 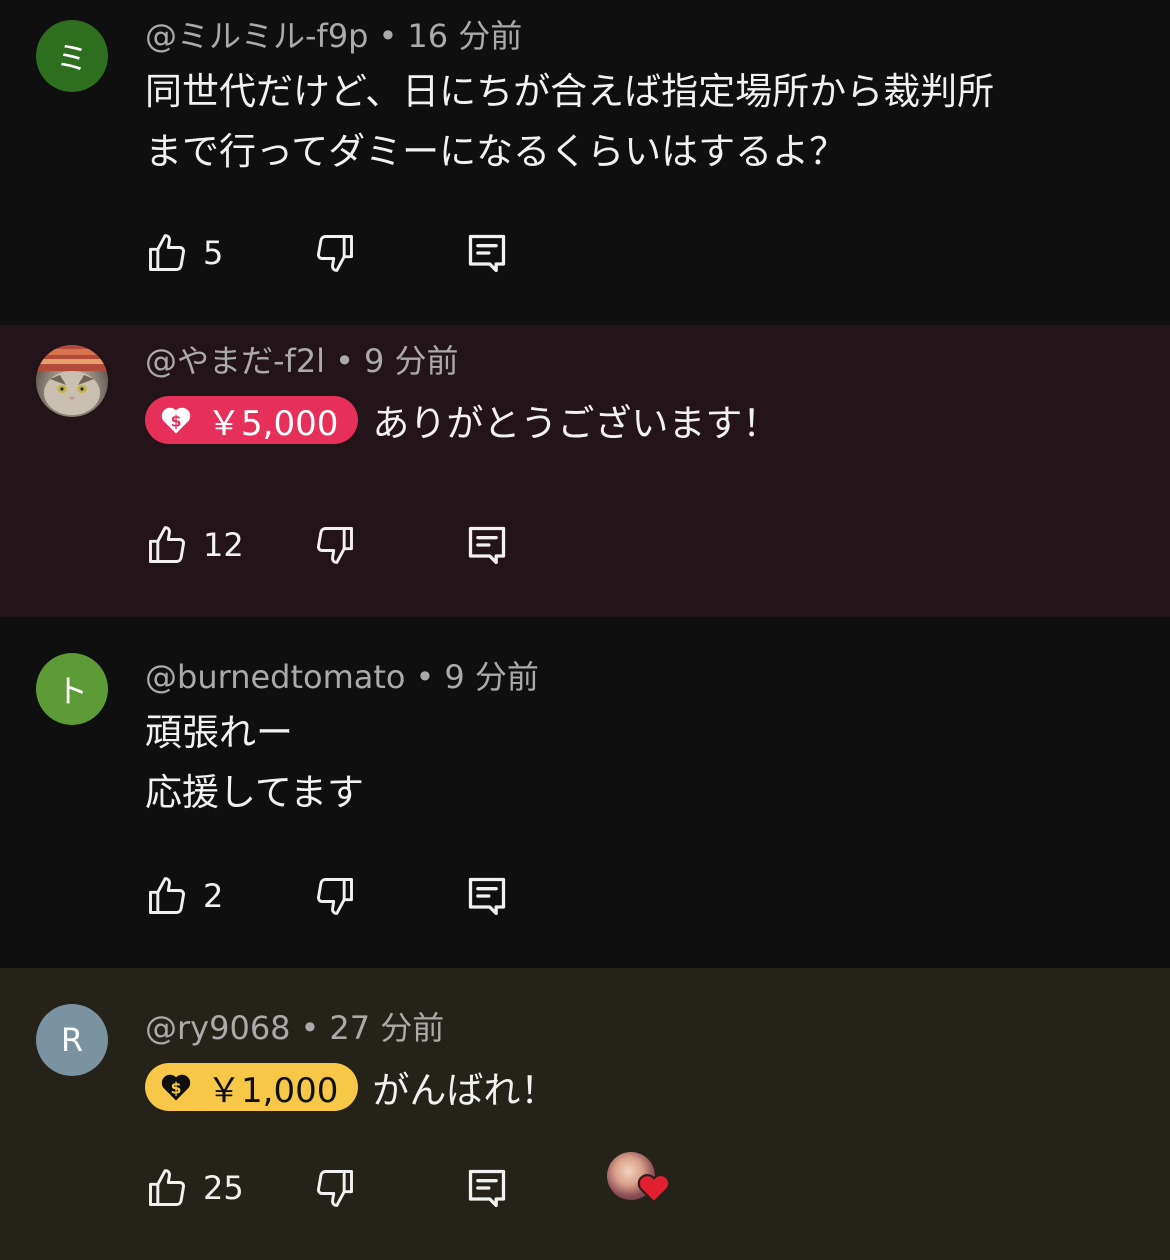 I want to click on comment-meta: @burnedtomato • 9 分前, so click(x=342, y=677).